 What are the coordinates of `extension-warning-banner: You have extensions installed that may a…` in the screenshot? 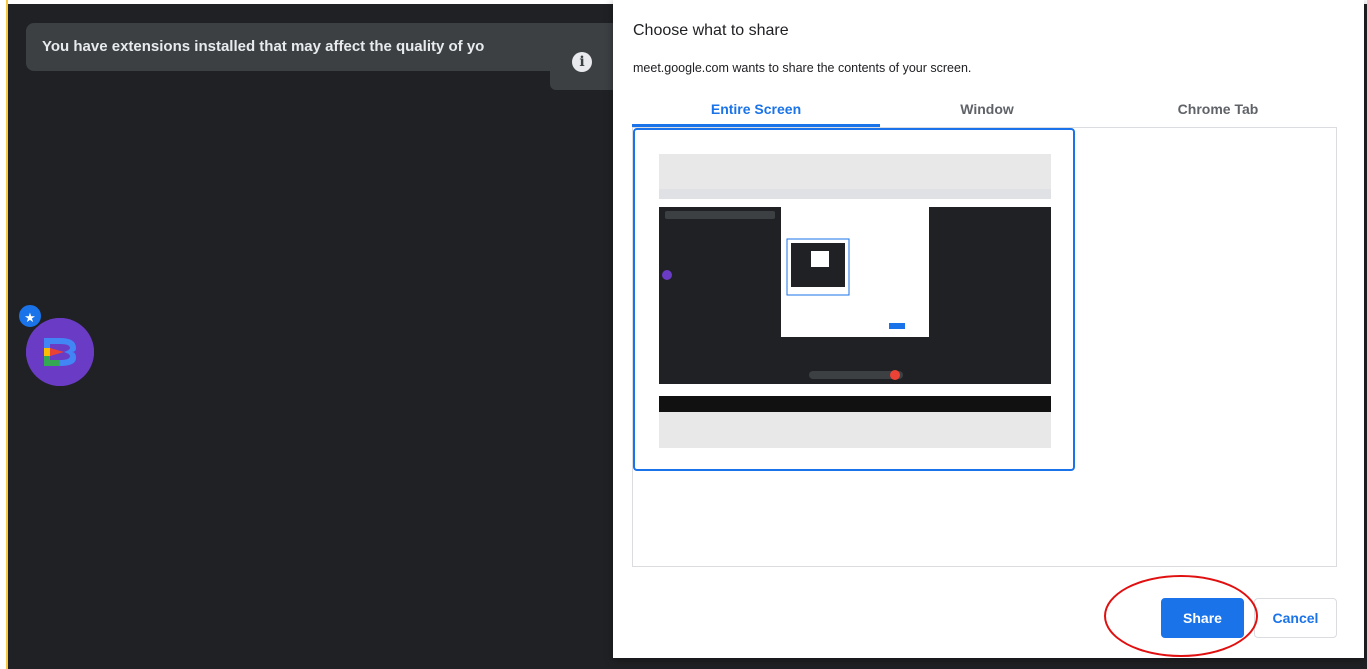 It's located at (326, 47).